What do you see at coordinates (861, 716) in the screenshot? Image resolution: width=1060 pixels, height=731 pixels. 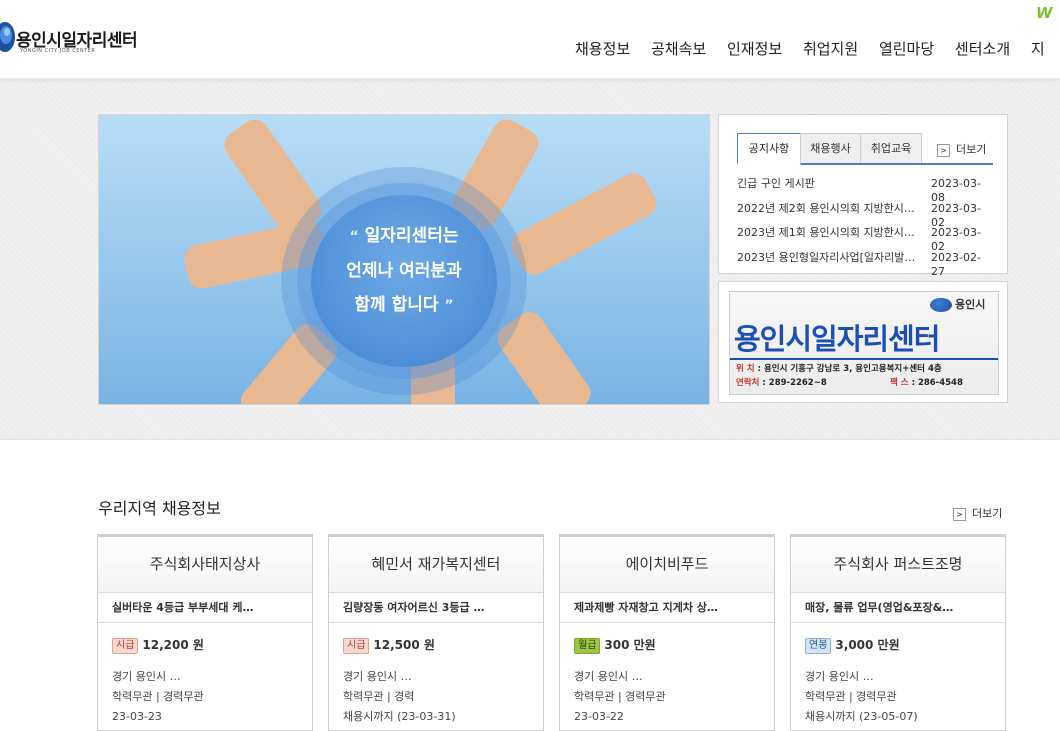 I see `job-deadline: 채용시까지 (23-05-07)` at bounding box center [861, 716].